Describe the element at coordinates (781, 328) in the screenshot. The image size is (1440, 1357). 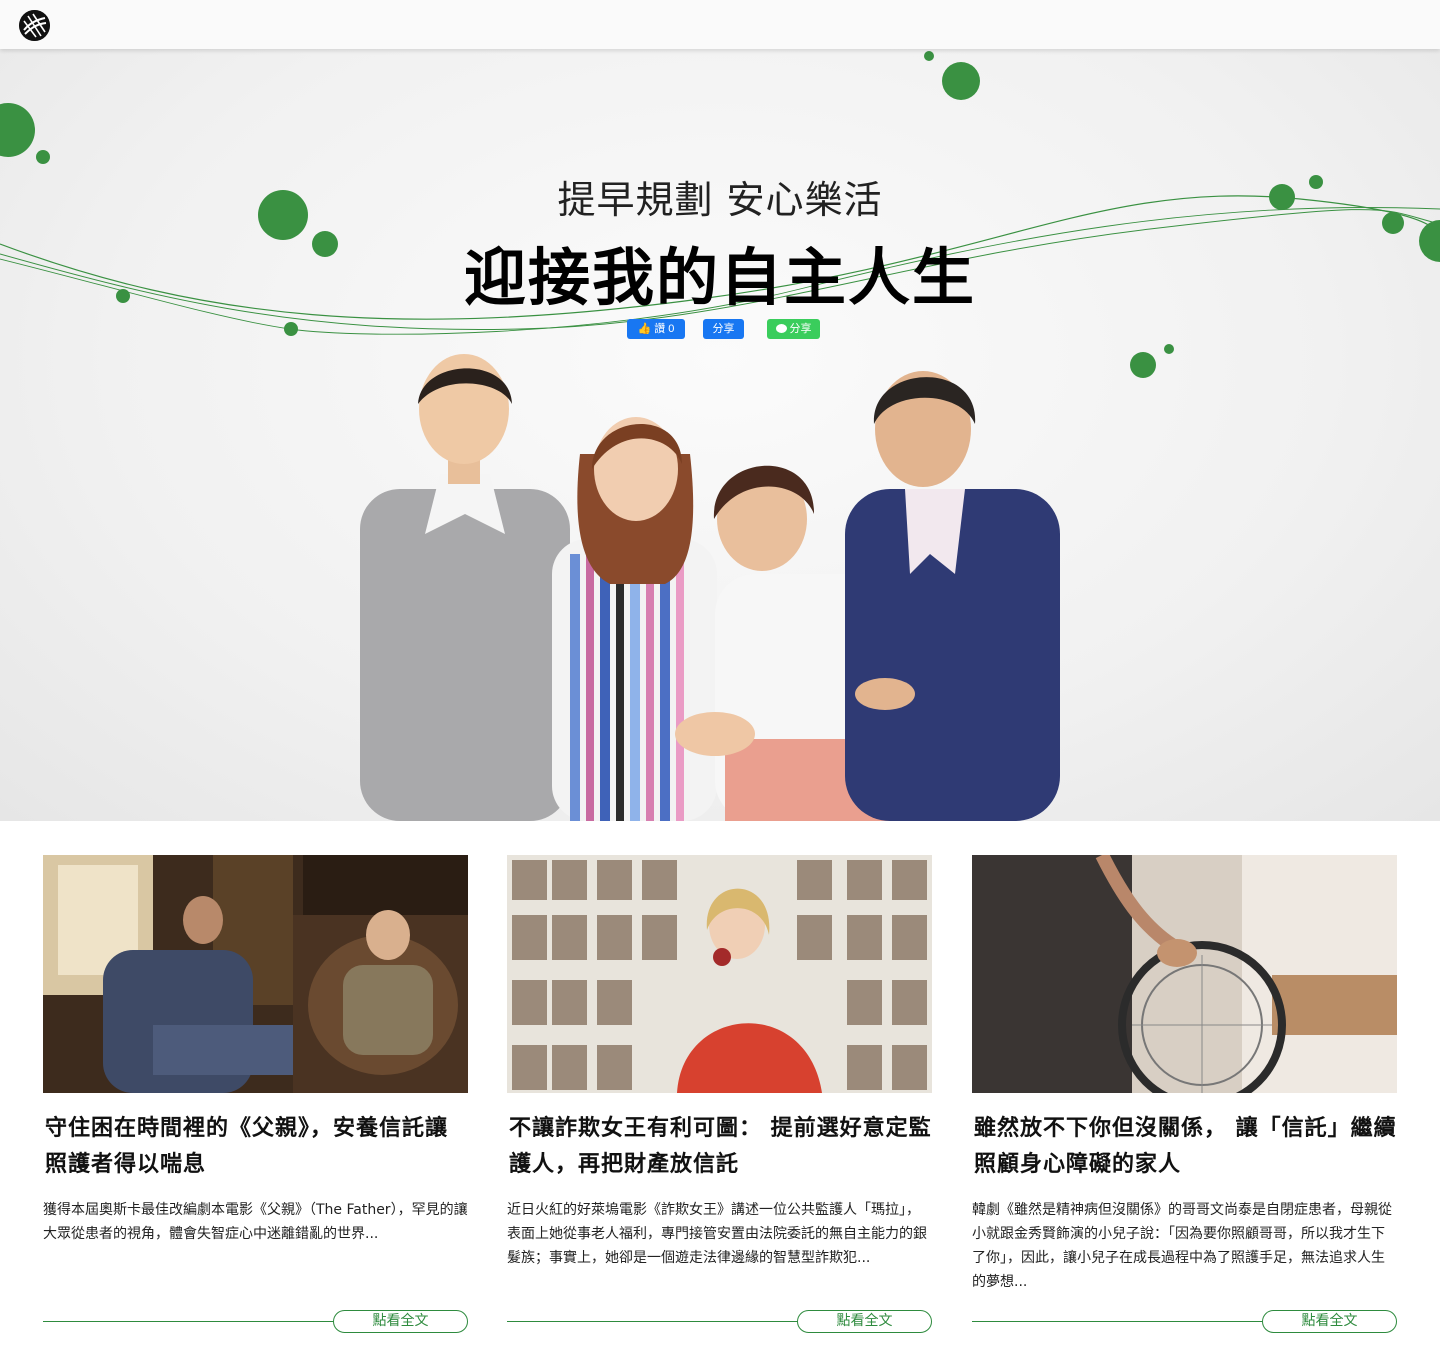
I see `line-chat-icon` at that location.